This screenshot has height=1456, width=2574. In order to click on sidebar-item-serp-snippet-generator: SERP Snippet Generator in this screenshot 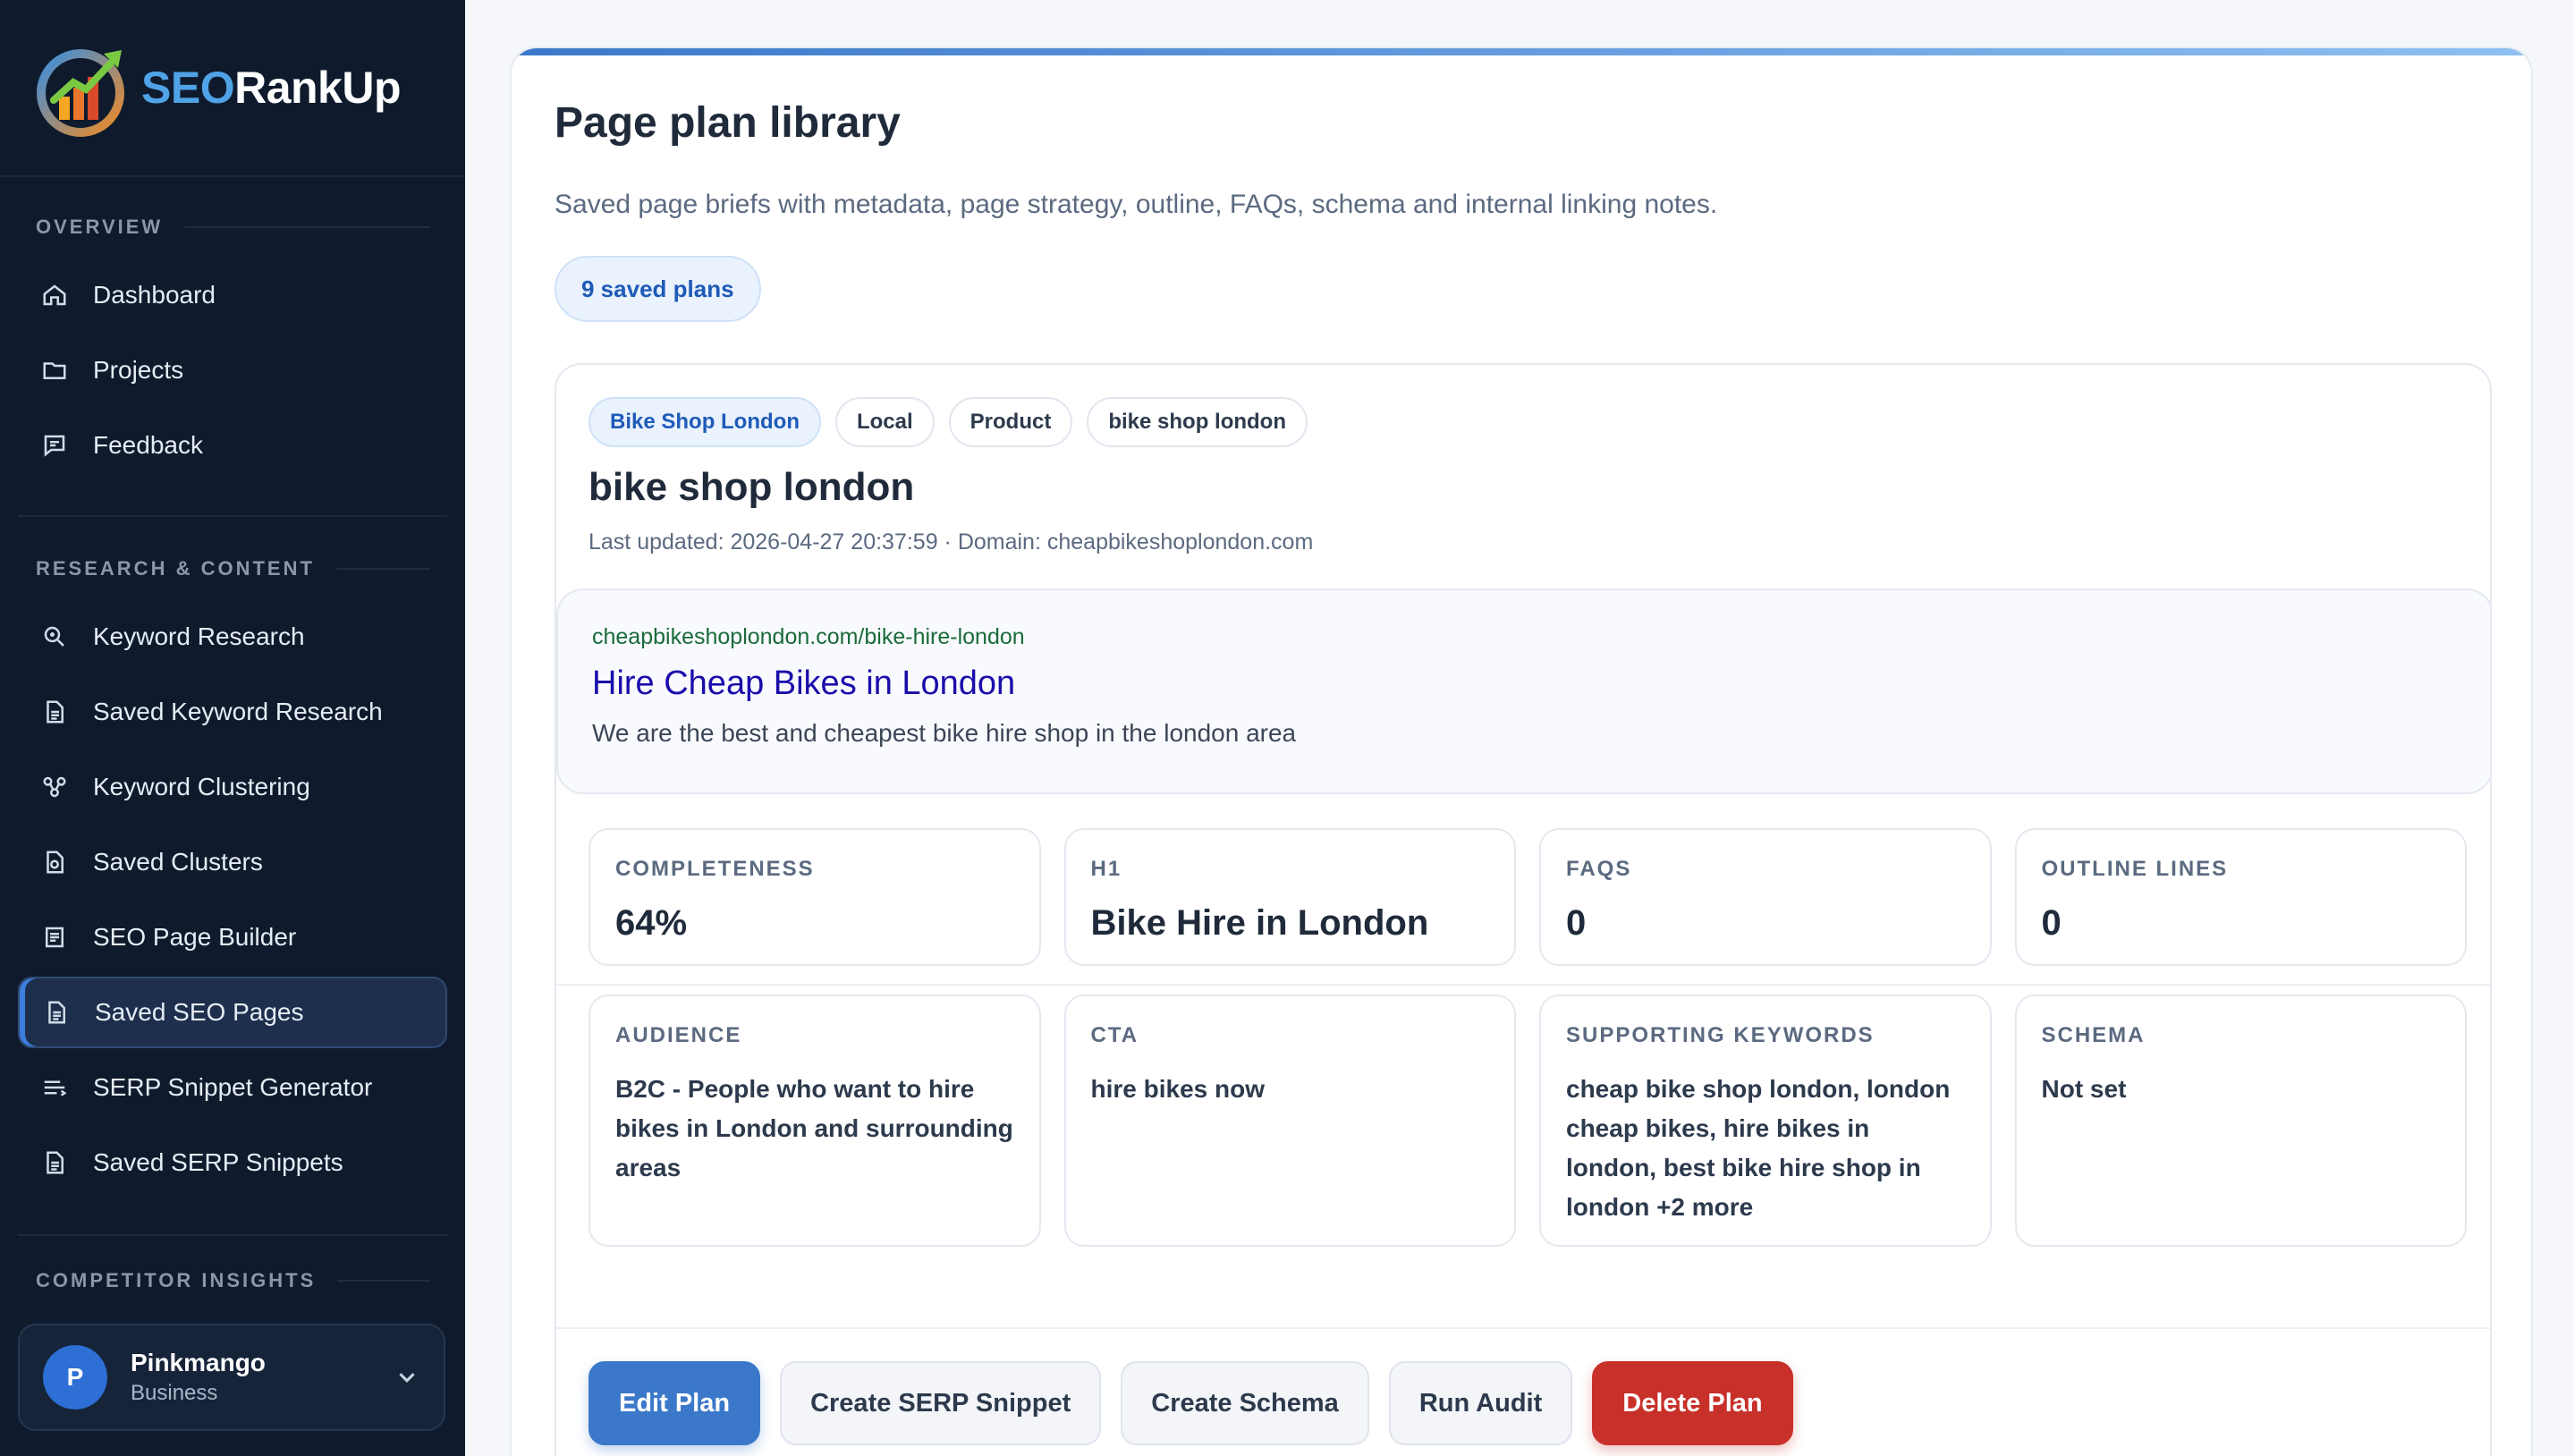, I will do `click(232, 1087)`.